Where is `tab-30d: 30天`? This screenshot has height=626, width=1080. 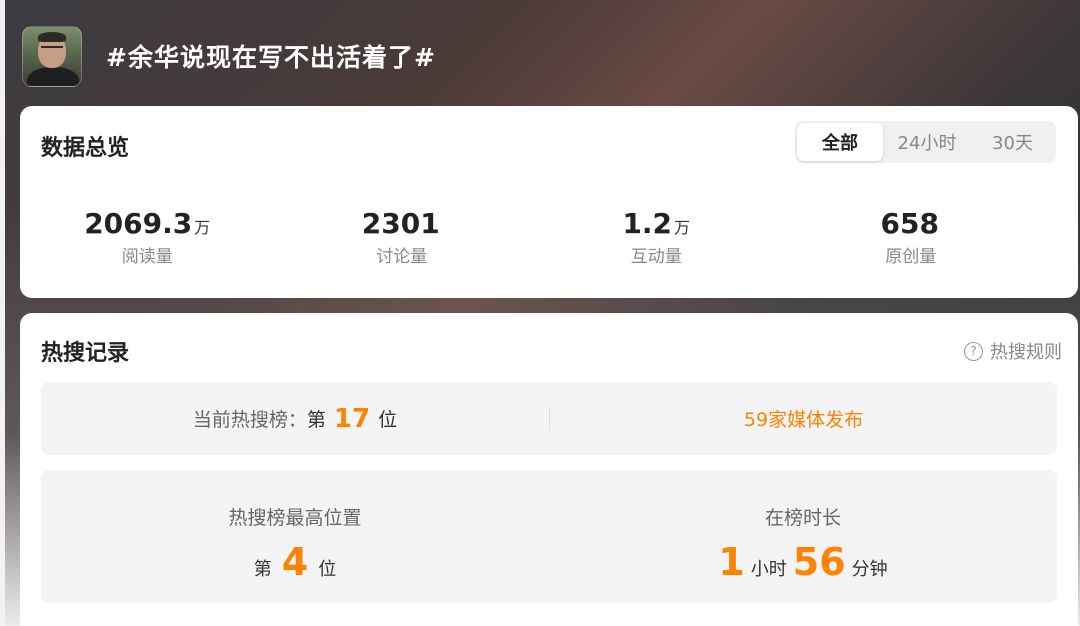
tab-30d: 30天 is located at coordinates (1012, 142).